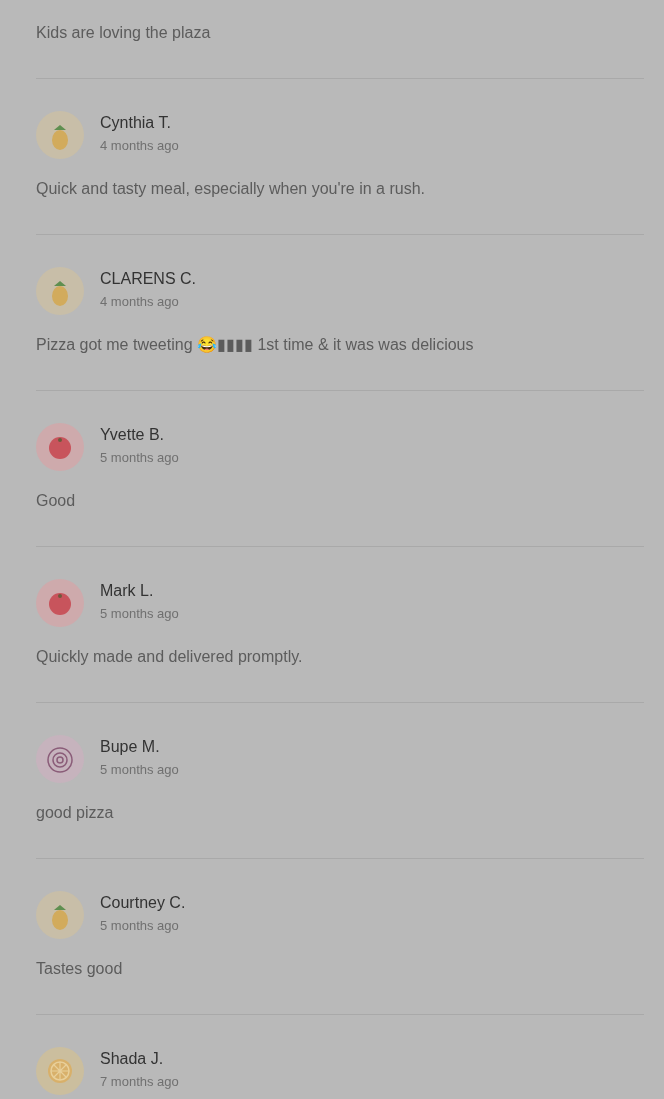 The image size is (664, 1099). I want to click on review-text: Pizza got me tweeting 😂▮▮▮▮ 1st time & it was was delicious, so click(255, 345).